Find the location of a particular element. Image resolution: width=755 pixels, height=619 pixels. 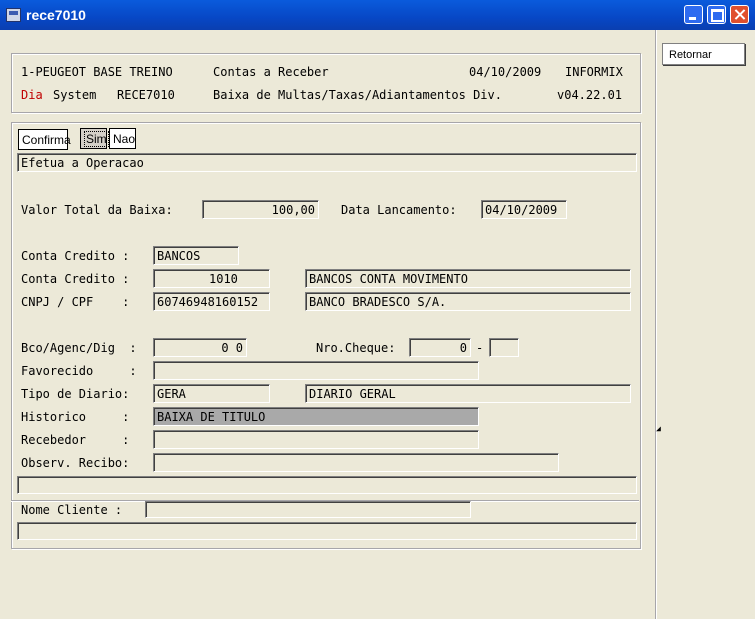

status-bar-top is located at coordinates (327, 485).